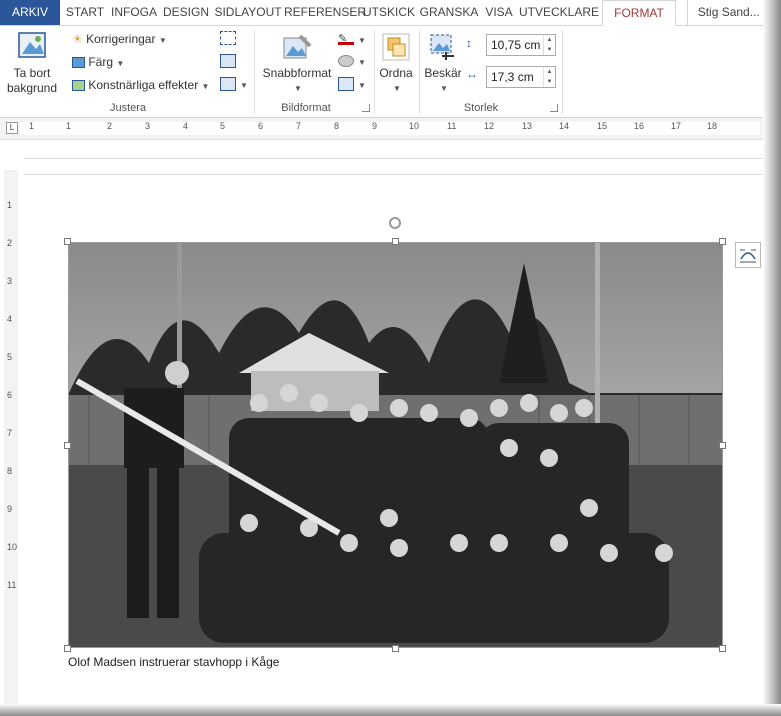 The width and height of the screenshot is (781, 716). What do you see at coordinates (469, 43) in the screenshot?
I see `height-icon: ↕` at bounding box center [469, 43].